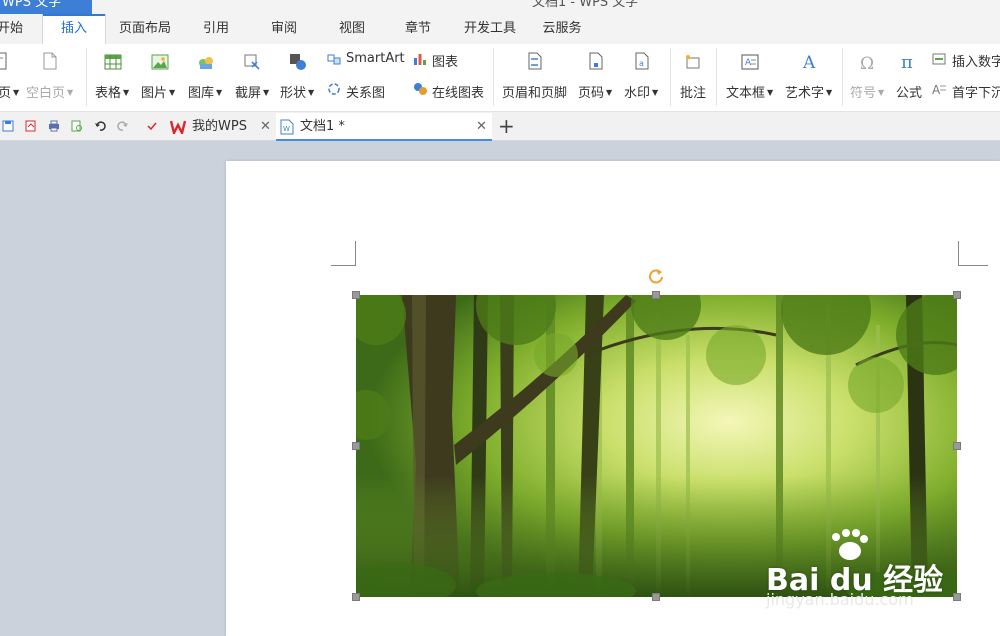 Image resolution: width=1000 pixels, height=636 pixels. Describe the element at coordinates (108, 93) in the screenshot. I see `table-label: 表格` at that location.